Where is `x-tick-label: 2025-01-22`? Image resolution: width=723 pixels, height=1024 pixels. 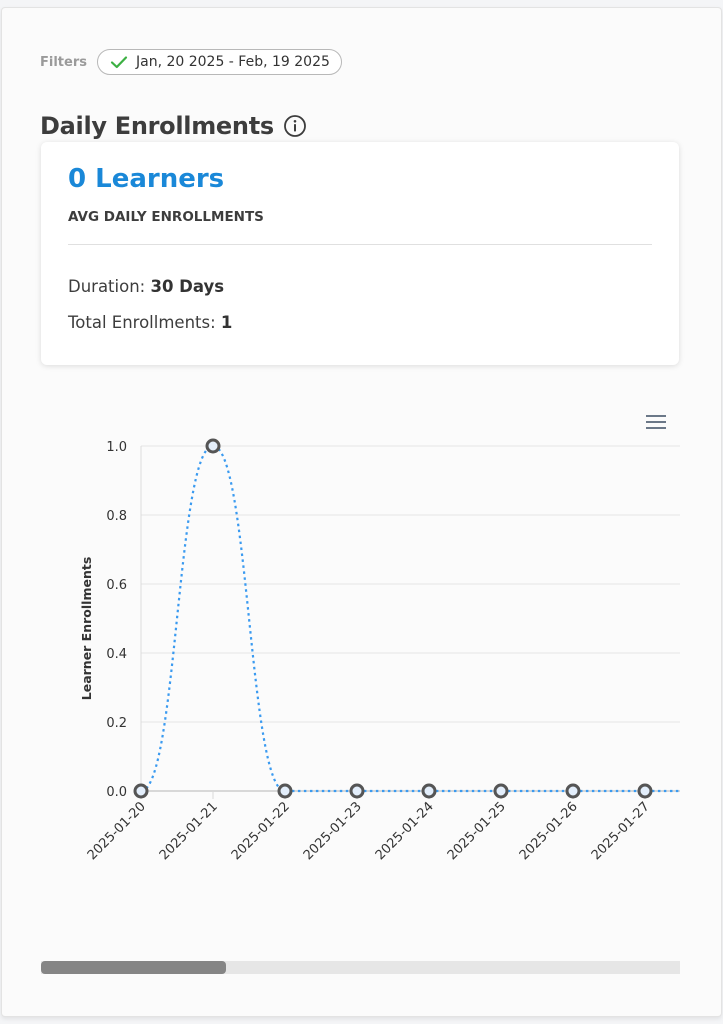 x-tick-label: 2025-01-22 is located at coordinates (261, 831).